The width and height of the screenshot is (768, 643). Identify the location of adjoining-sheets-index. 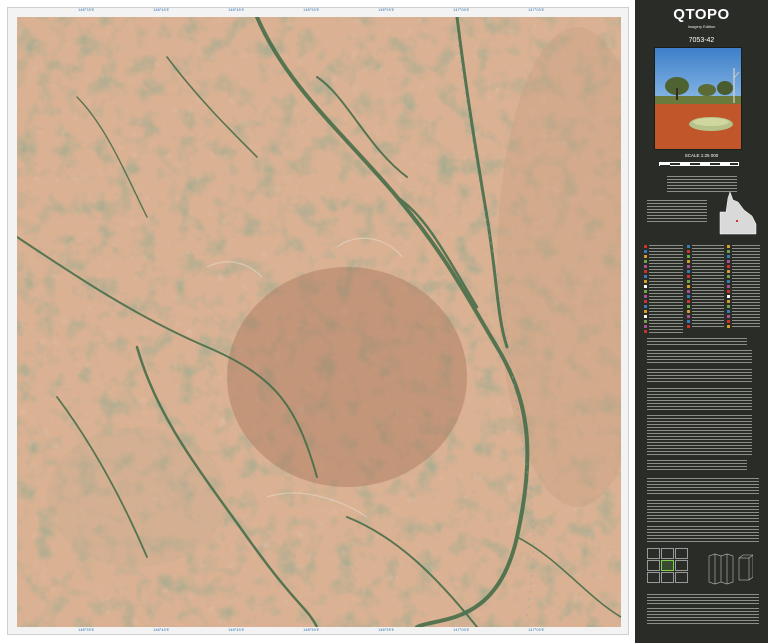
(668, 566).